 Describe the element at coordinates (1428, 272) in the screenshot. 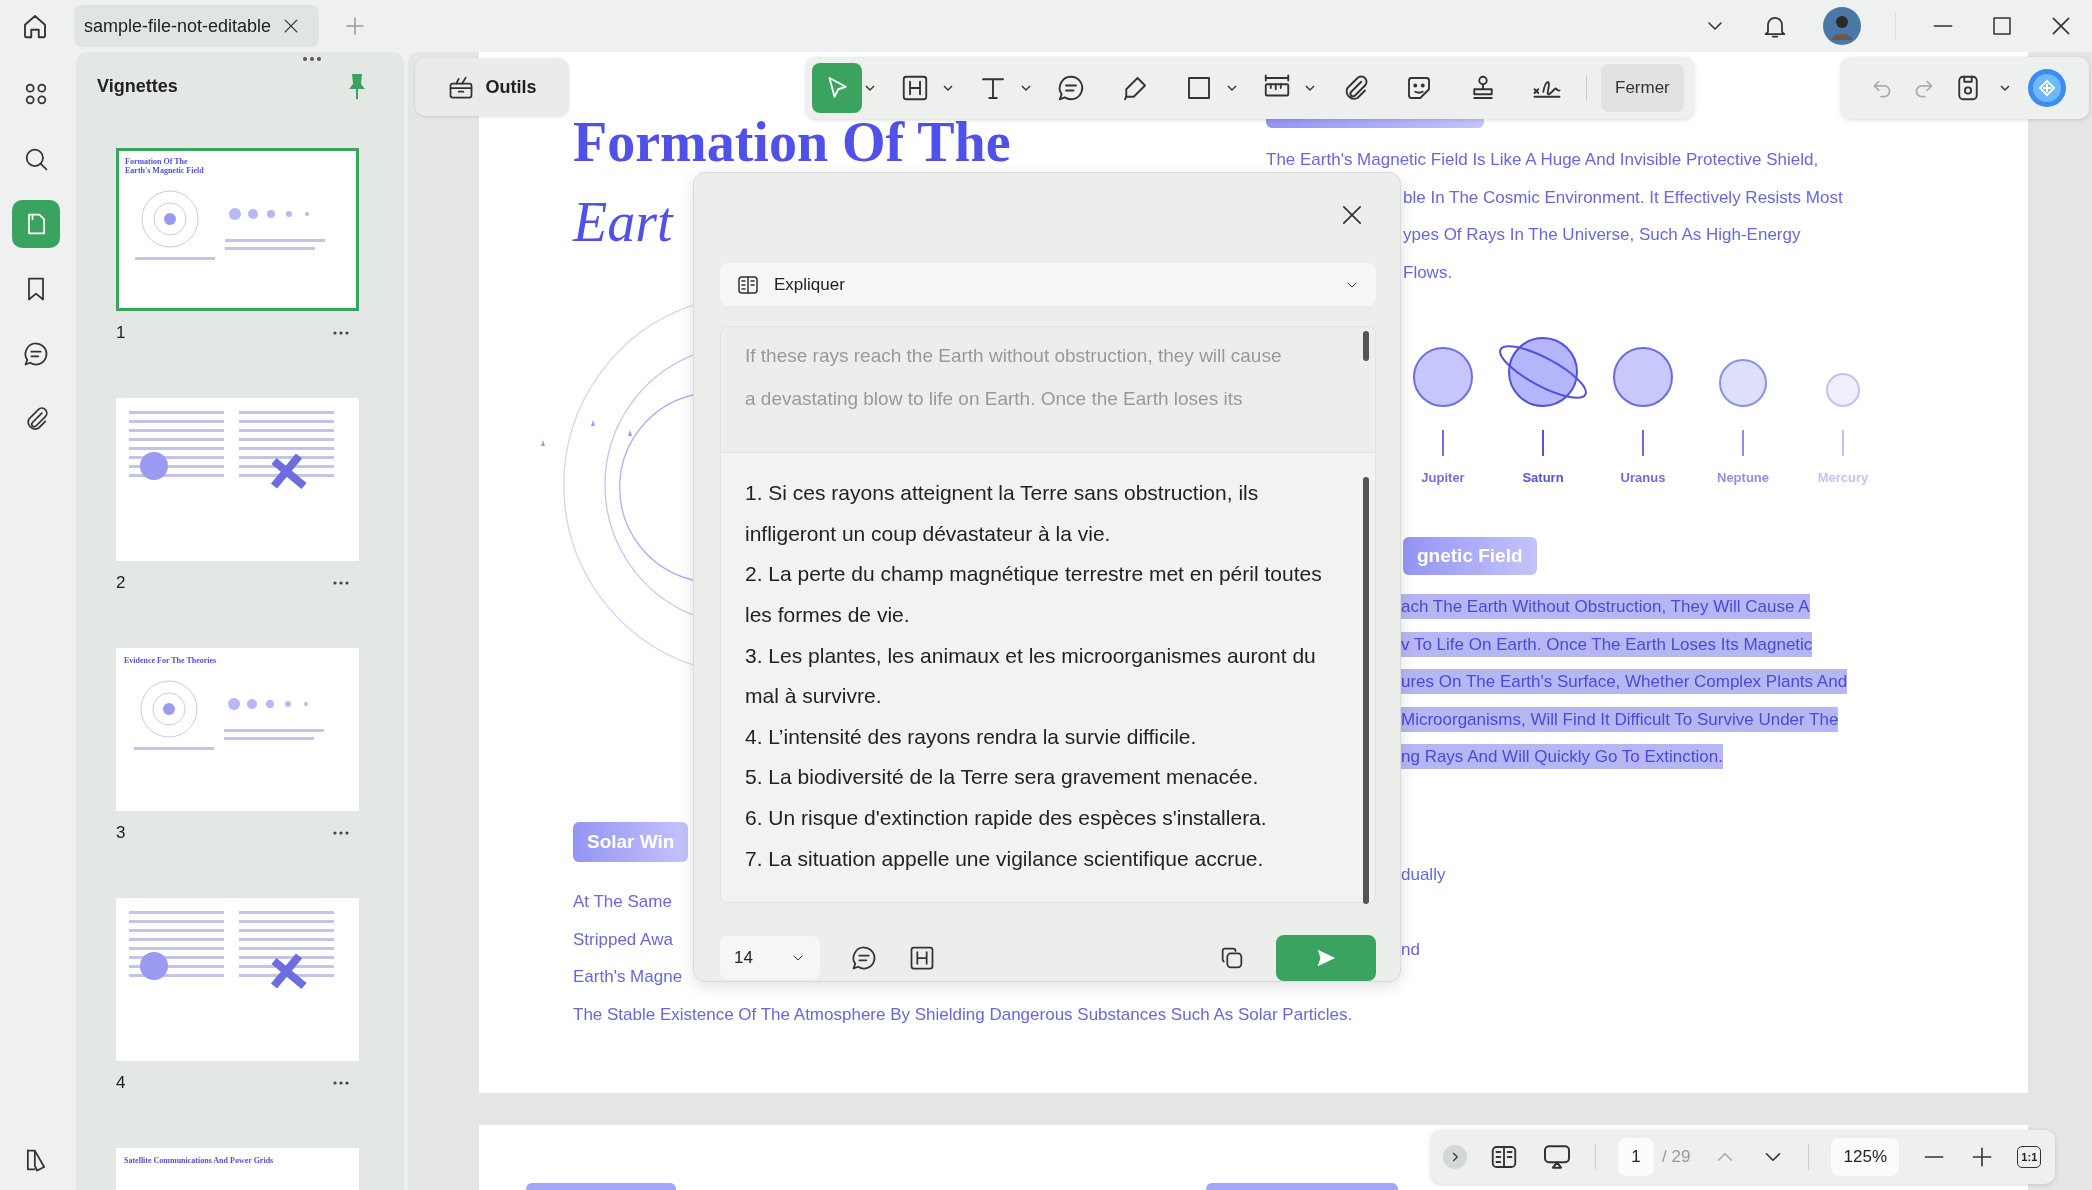

I see `body-text: Flows.` at that location.